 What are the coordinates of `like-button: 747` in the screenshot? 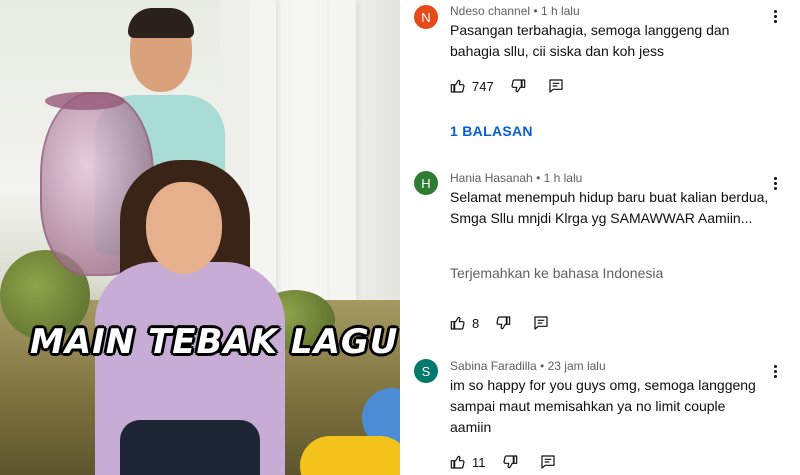 It's located at (480, 86).